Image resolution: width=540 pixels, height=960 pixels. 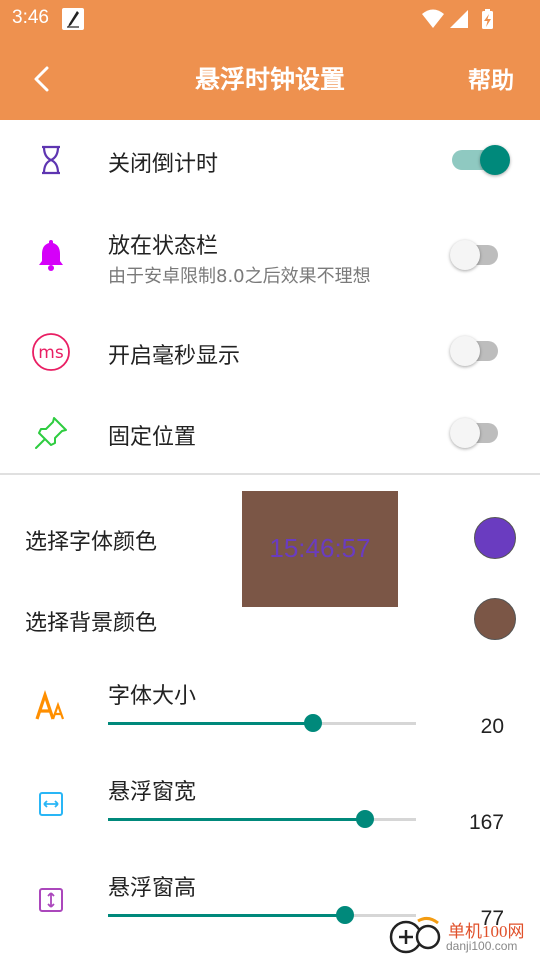 What do you see at coordinates (30, 17) in the screenshot?
I see `status-time: 3:46` at bounding box center [30, 17].